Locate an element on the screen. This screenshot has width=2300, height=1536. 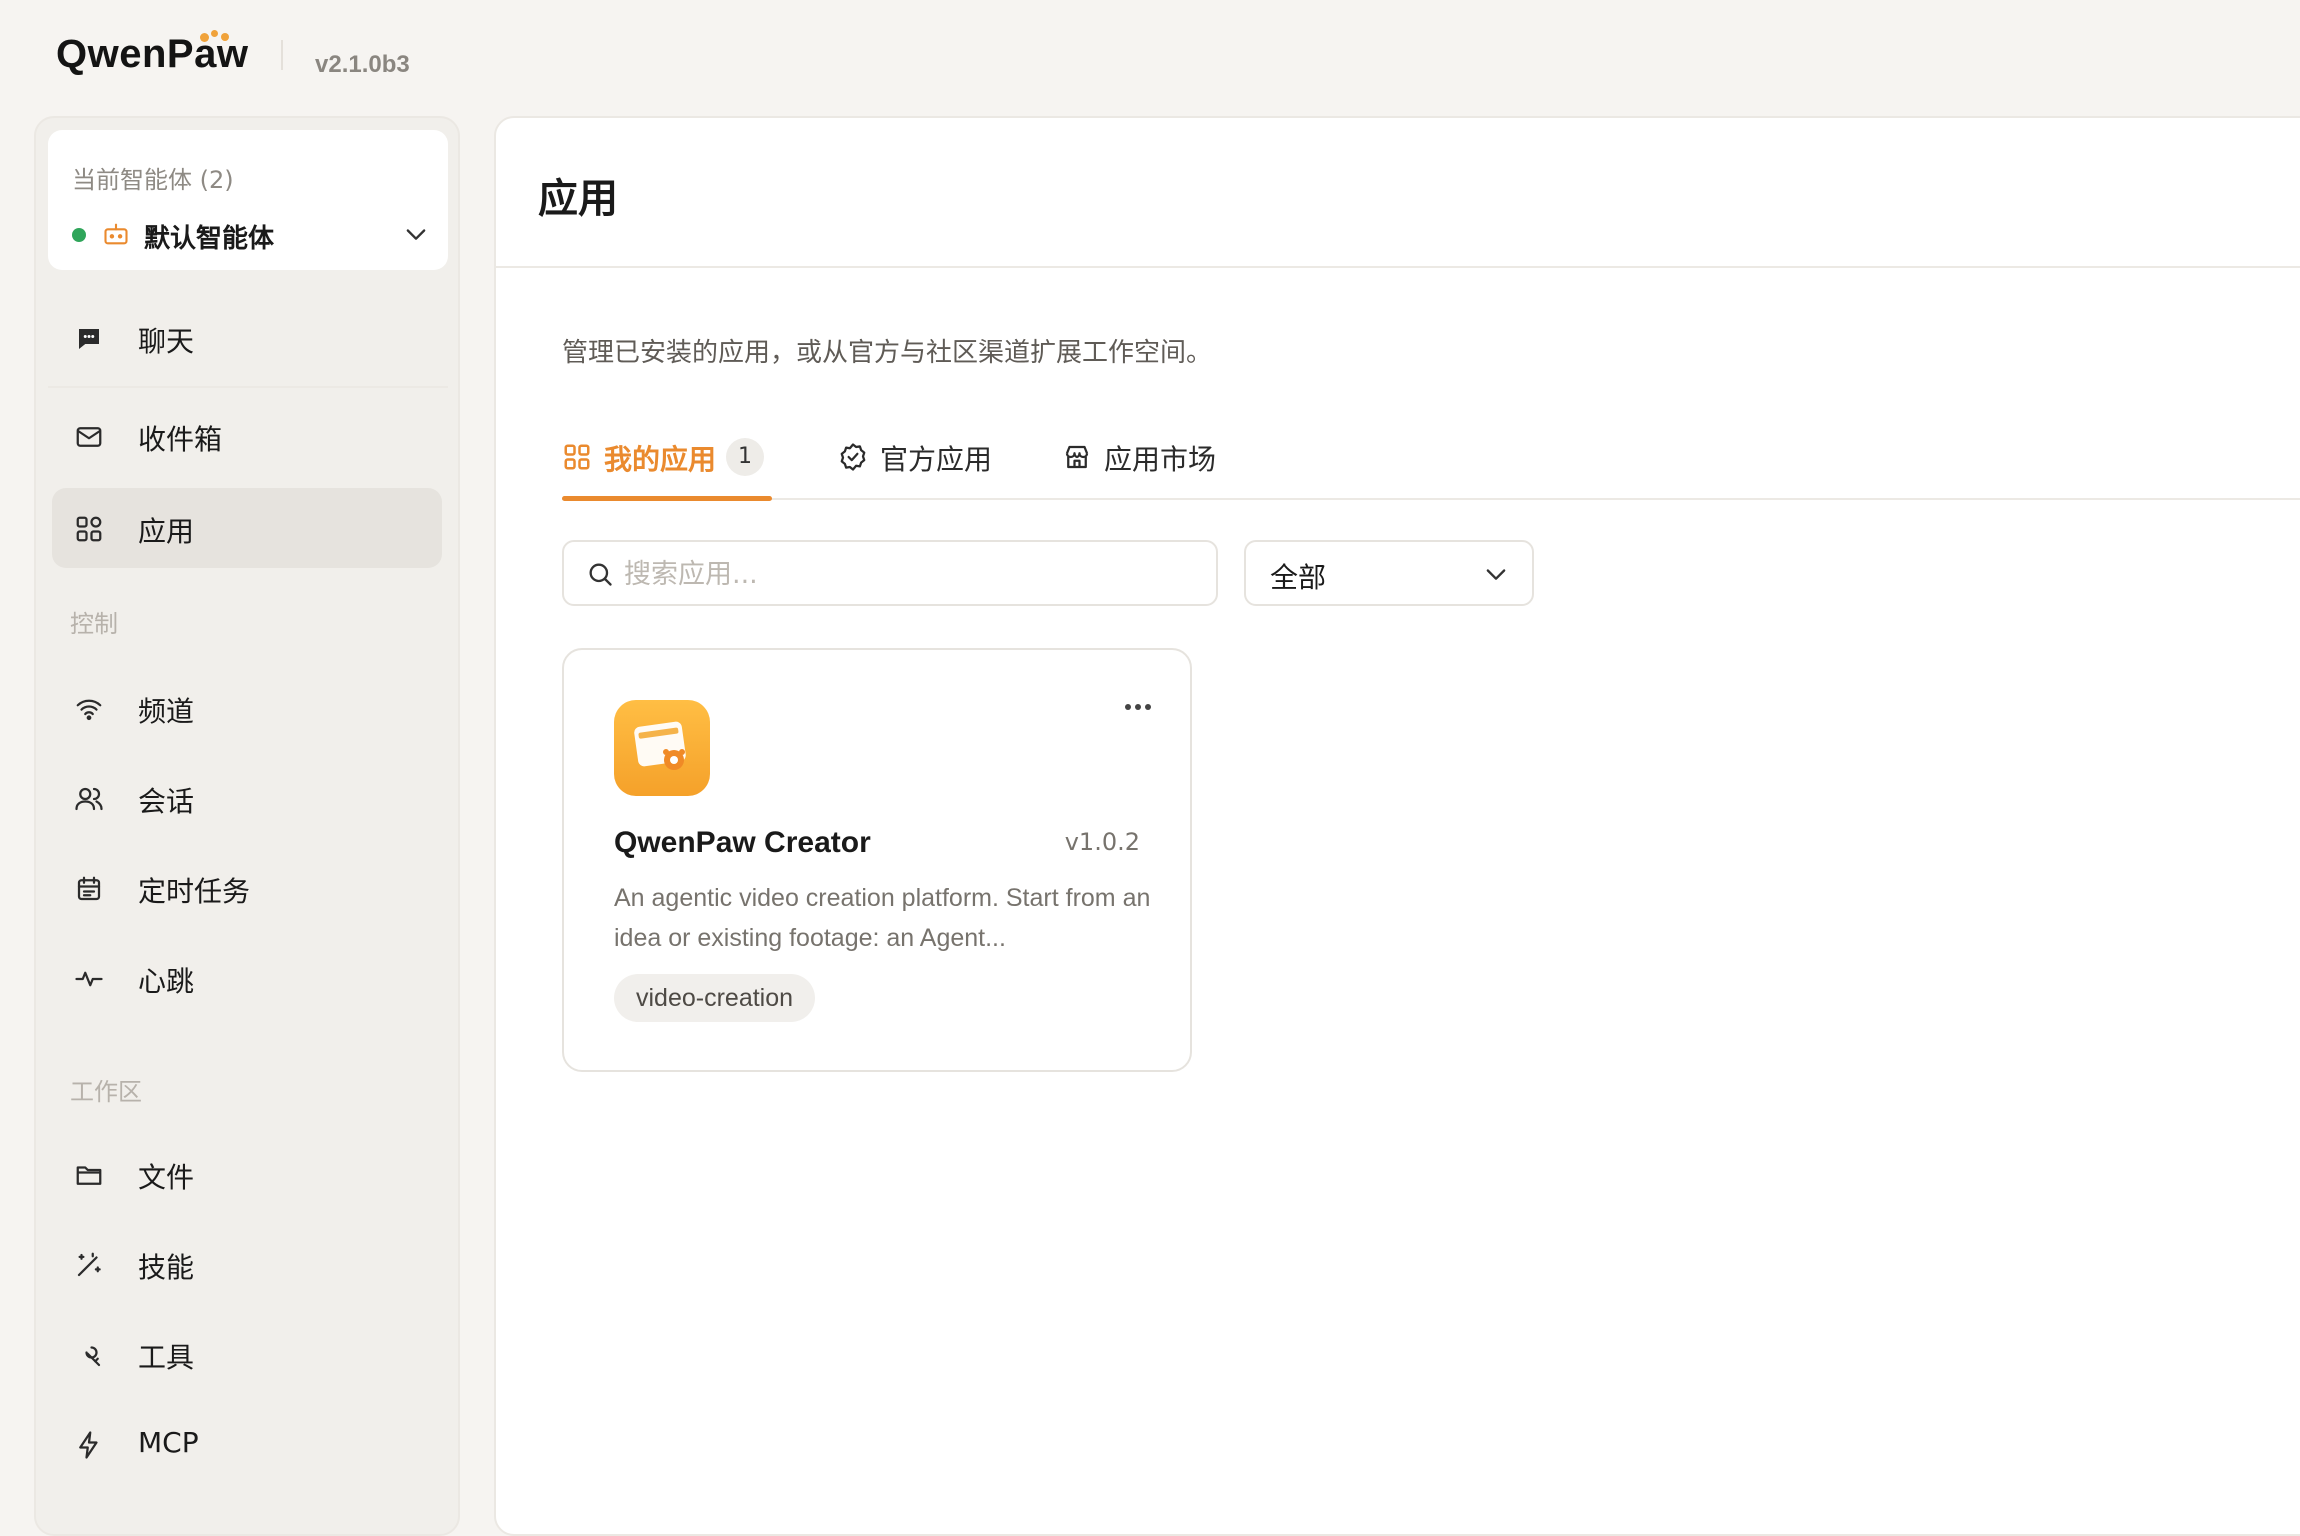
tab-official-apps: 官方应用 is located at coordinates (923, 459).